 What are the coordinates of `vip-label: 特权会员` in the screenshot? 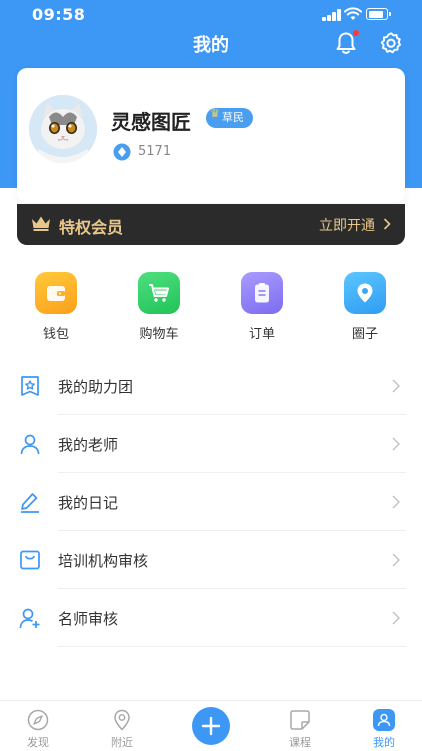 It's located at (91, 227).